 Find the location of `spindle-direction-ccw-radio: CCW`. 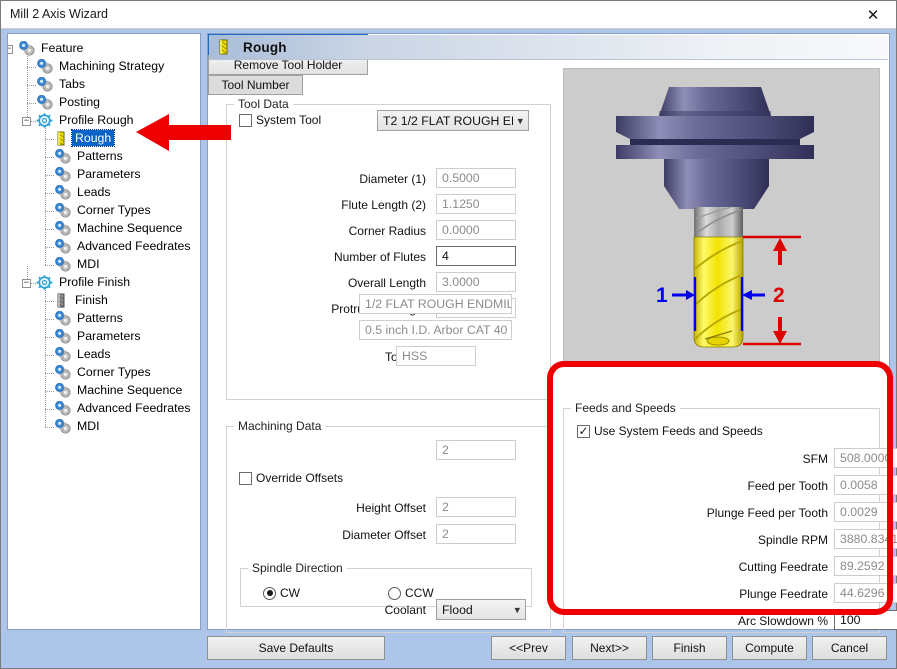

spindle-direction-ccw-radio: CCW is located at coordinates (411, 593).